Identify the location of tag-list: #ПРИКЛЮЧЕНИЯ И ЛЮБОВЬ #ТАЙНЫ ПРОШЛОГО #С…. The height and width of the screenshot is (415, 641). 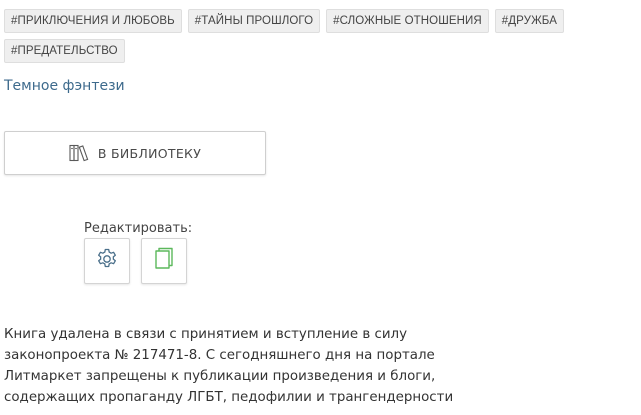
(319, 36).